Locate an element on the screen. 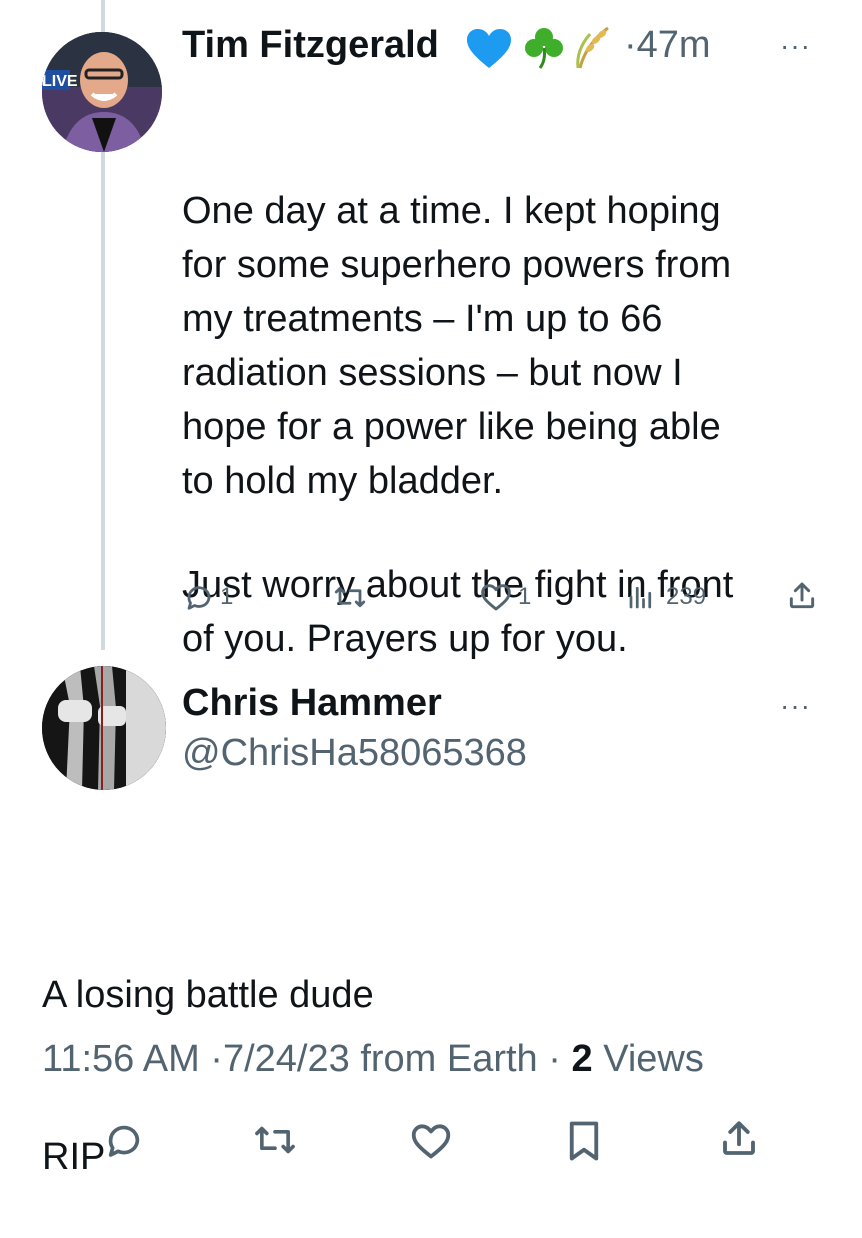  tweet-date: 7/24/23 is located at coordinates (286, 1059).